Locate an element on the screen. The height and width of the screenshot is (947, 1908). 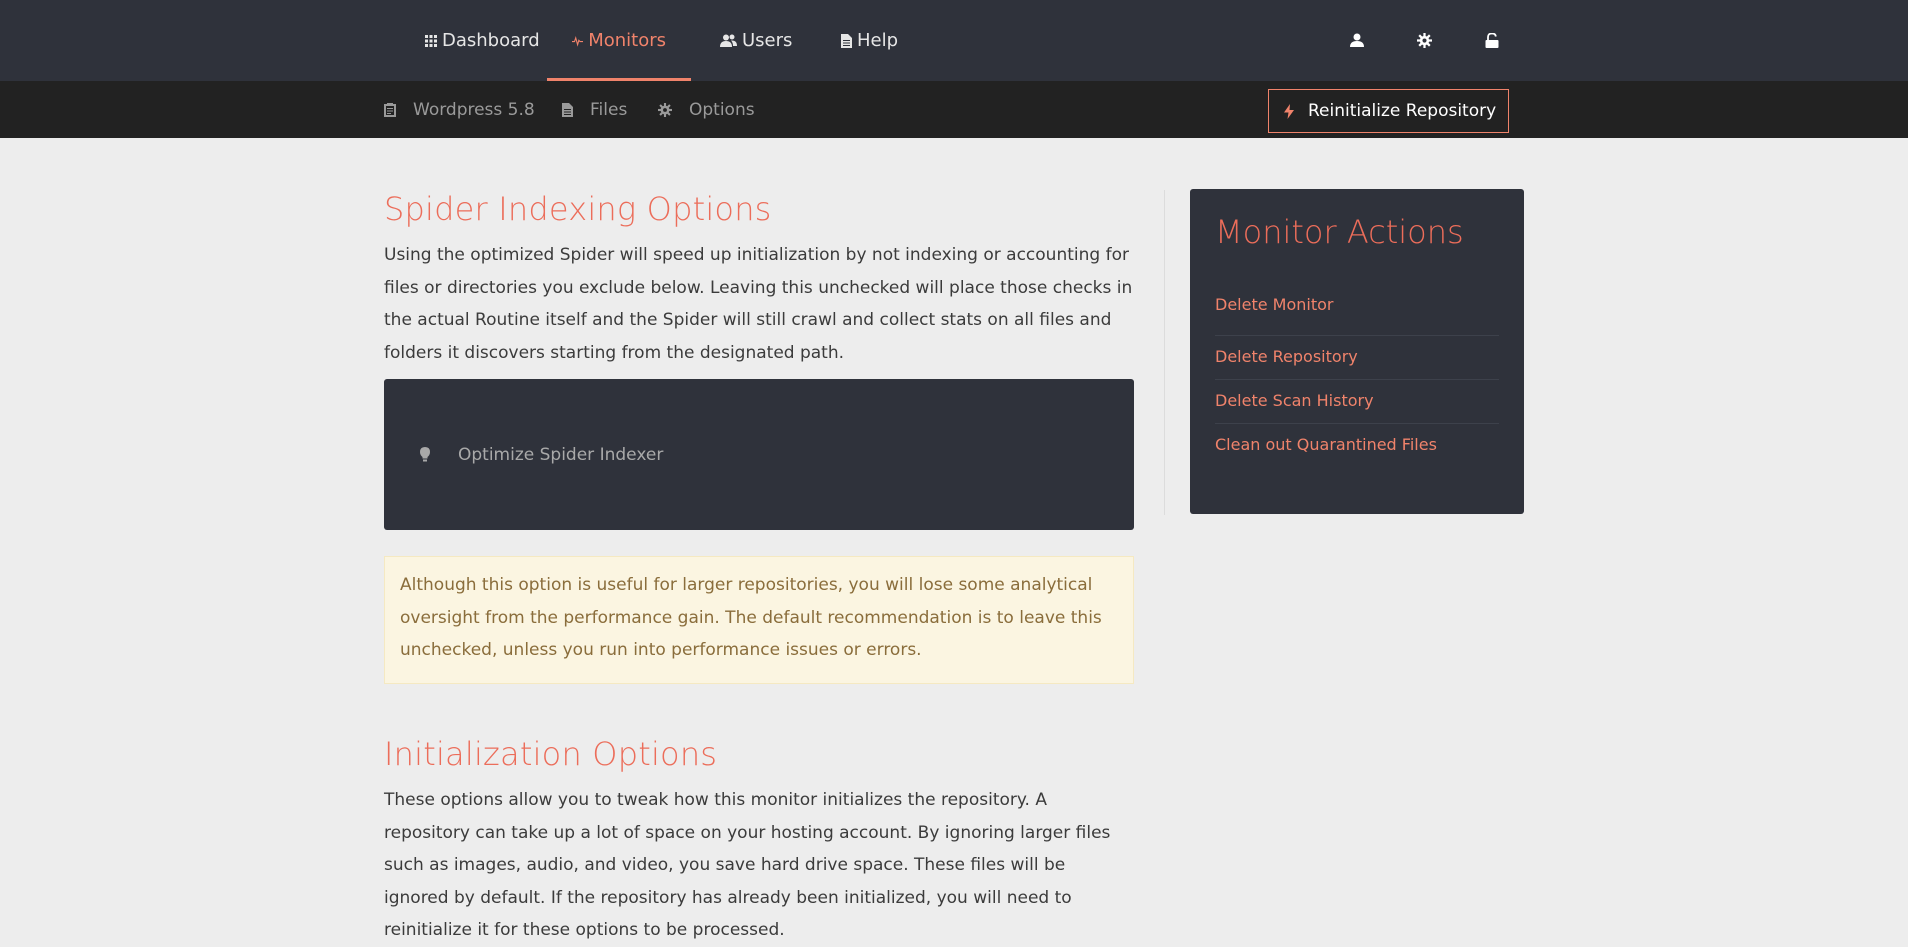
nav-monitors-label: Monitors is located at coordinates (627, 40).